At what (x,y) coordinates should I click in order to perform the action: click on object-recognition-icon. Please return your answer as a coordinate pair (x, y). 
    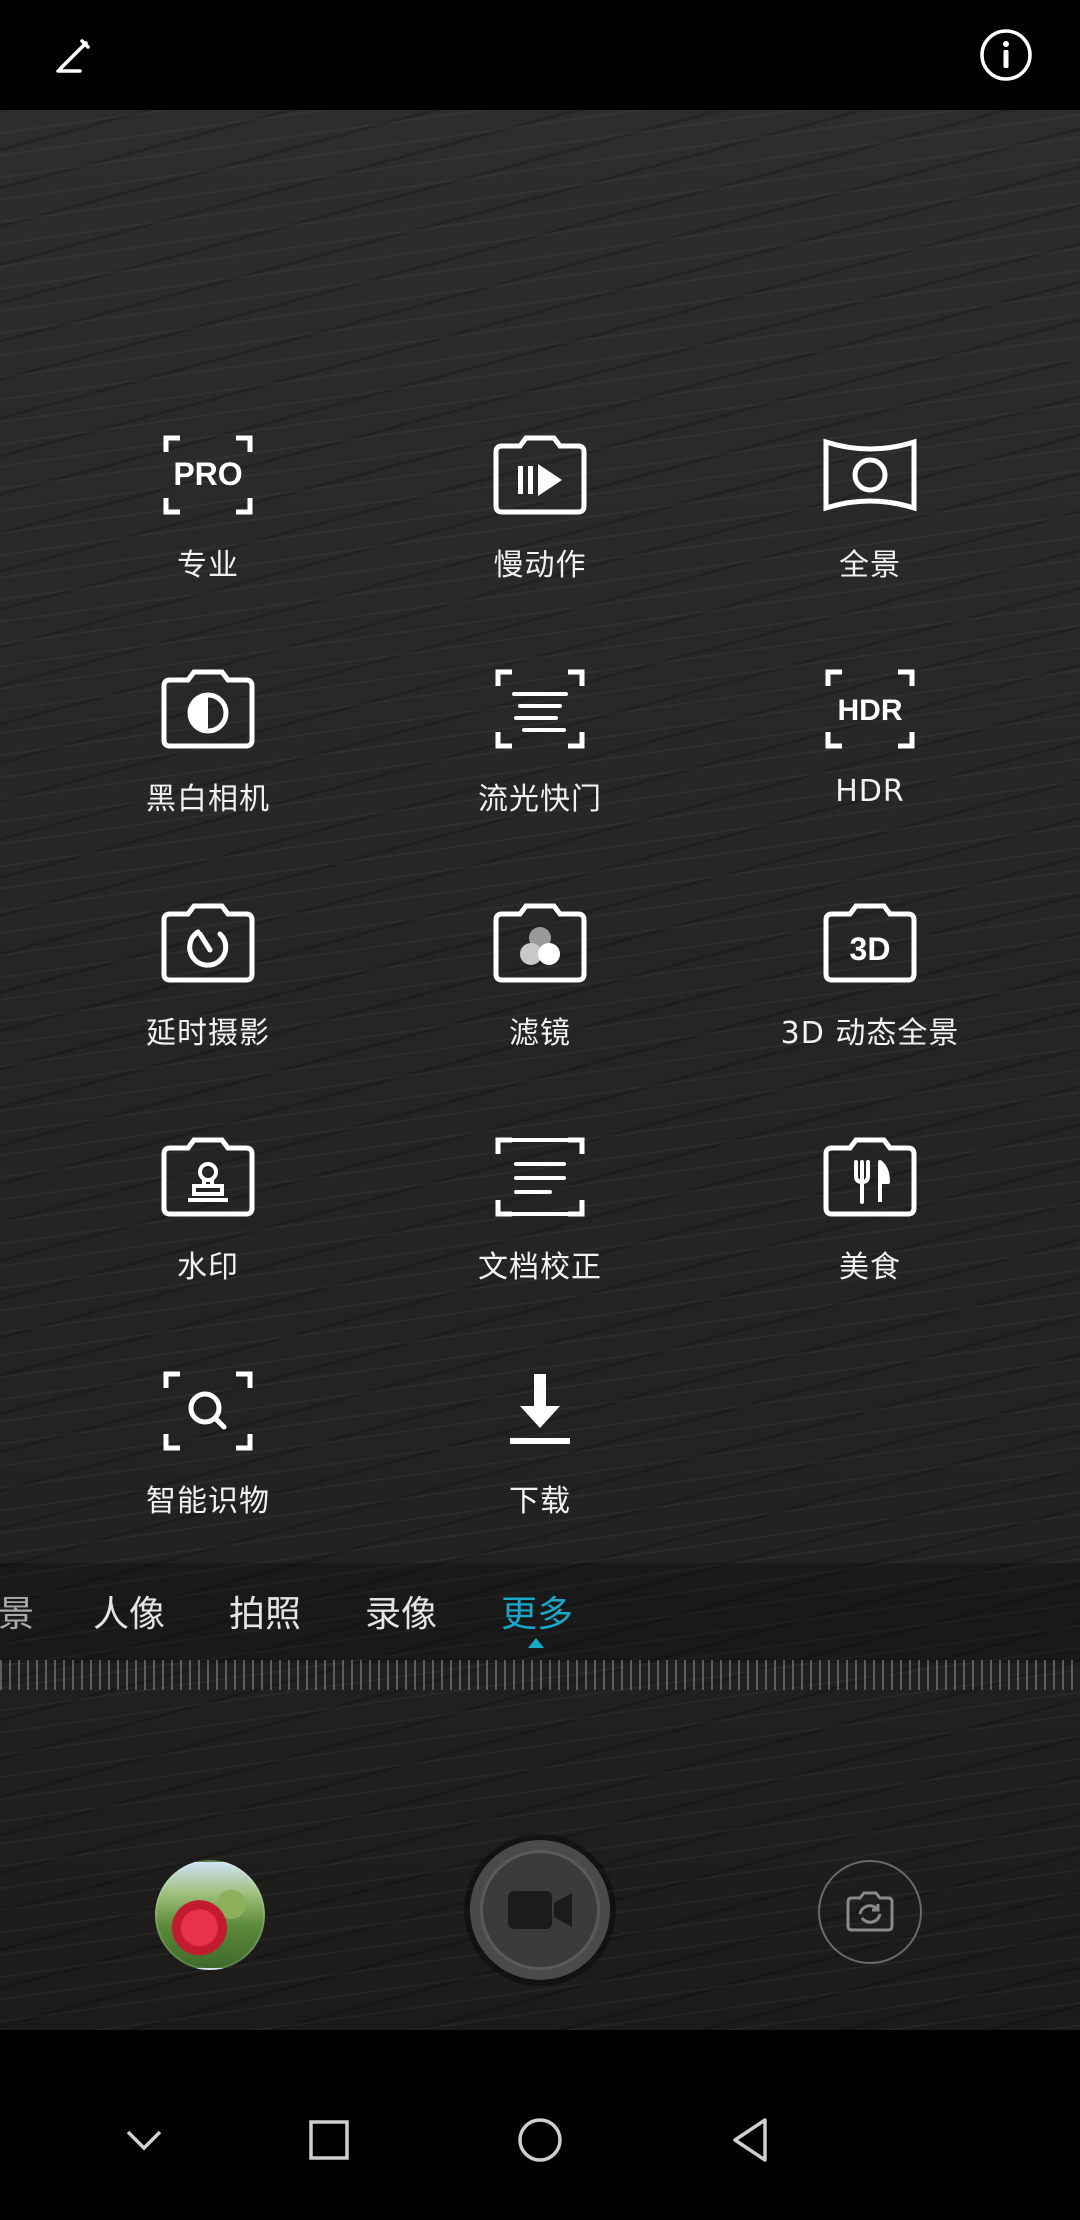
    Looking at the image, I should click on (208, 1411).